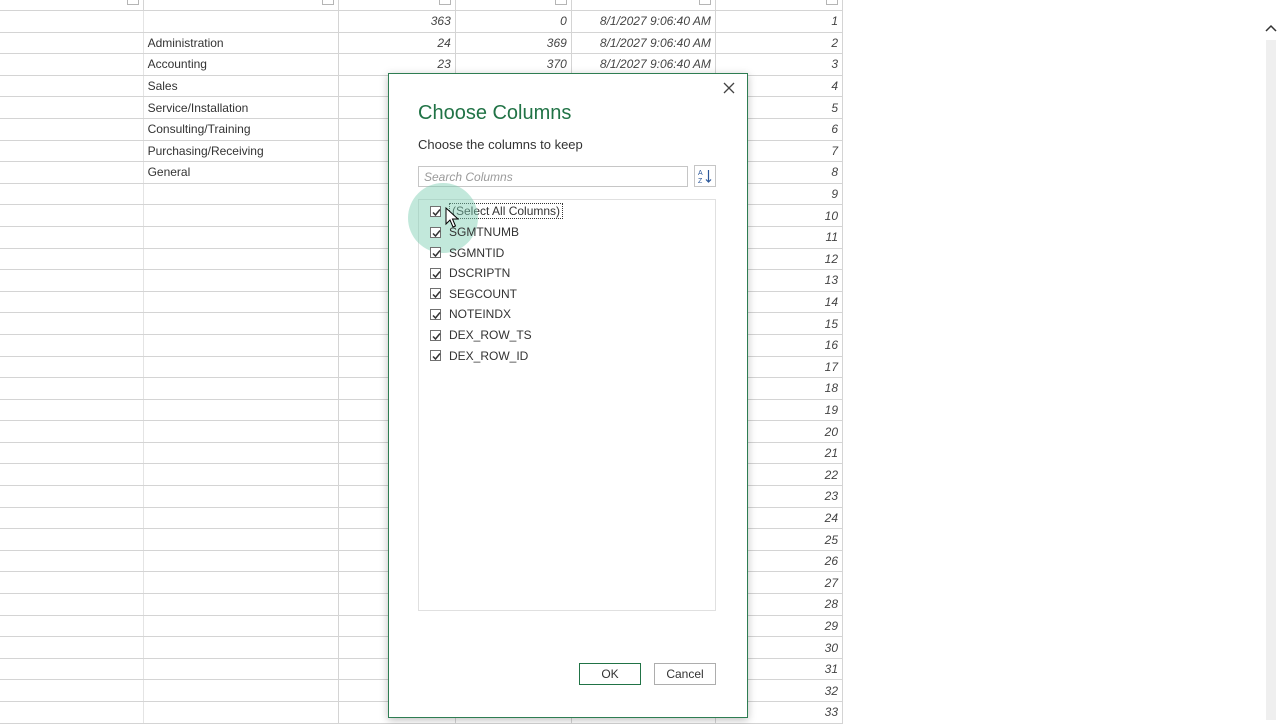  I want to click on search-columns-input, so click(553, 176).